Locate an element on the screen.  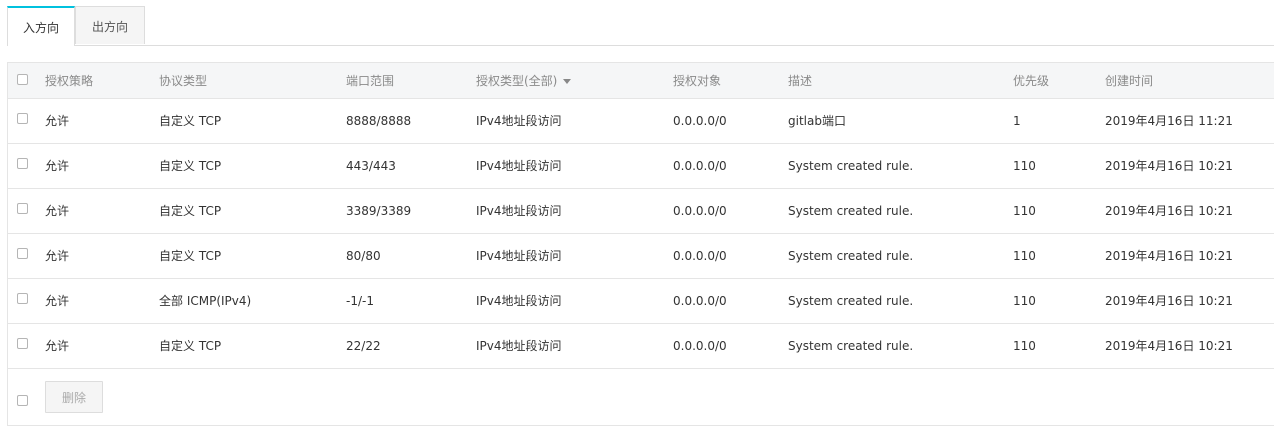
delete-button: 删除 is located at coordinates (74, 397).